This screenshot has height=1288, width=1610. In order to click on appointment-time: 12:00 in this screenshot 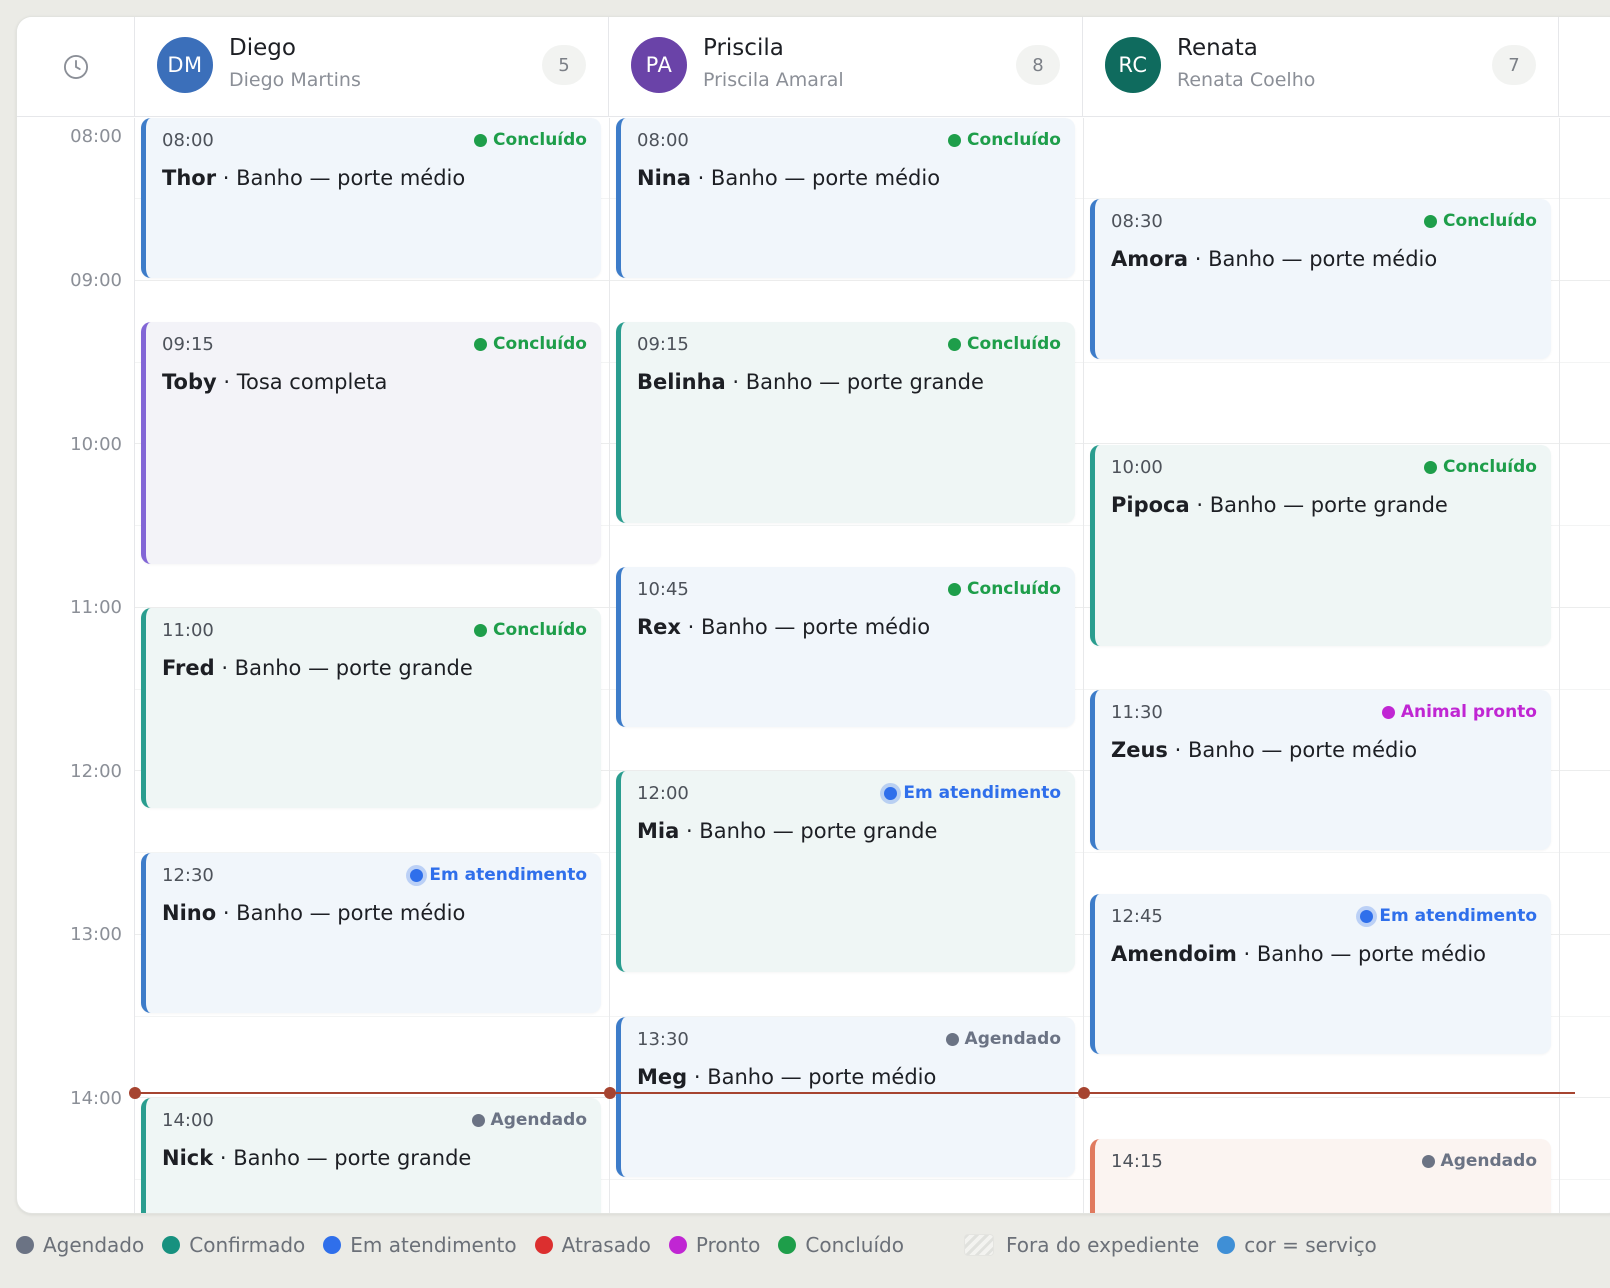, I will do `click(663, 793)`.